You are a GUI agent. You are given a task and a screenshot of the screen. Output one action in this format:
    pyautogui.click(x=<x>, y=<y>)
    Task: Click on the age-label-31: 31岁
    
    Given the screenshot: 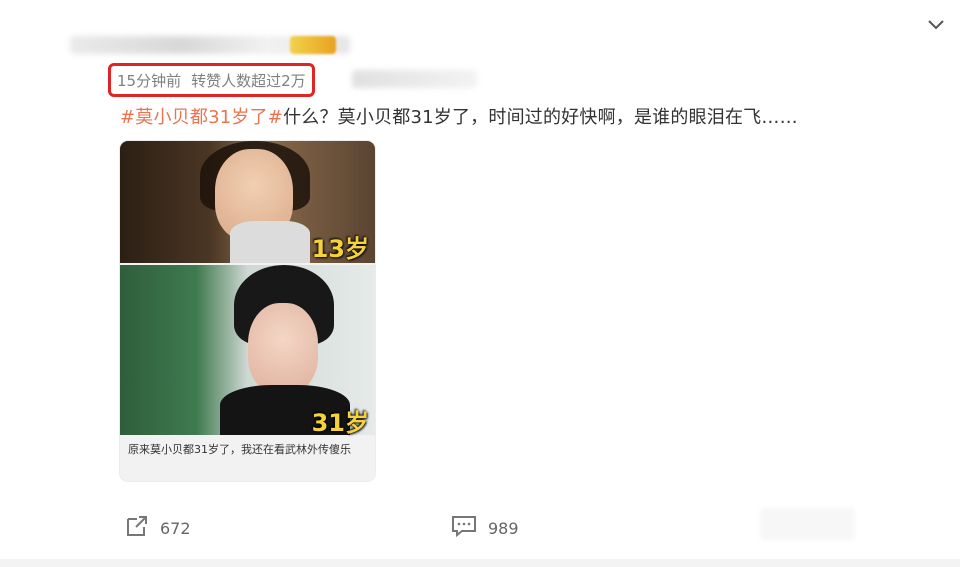 What is the action you would take?
    pyautogui.click(x=340, y=423)
    